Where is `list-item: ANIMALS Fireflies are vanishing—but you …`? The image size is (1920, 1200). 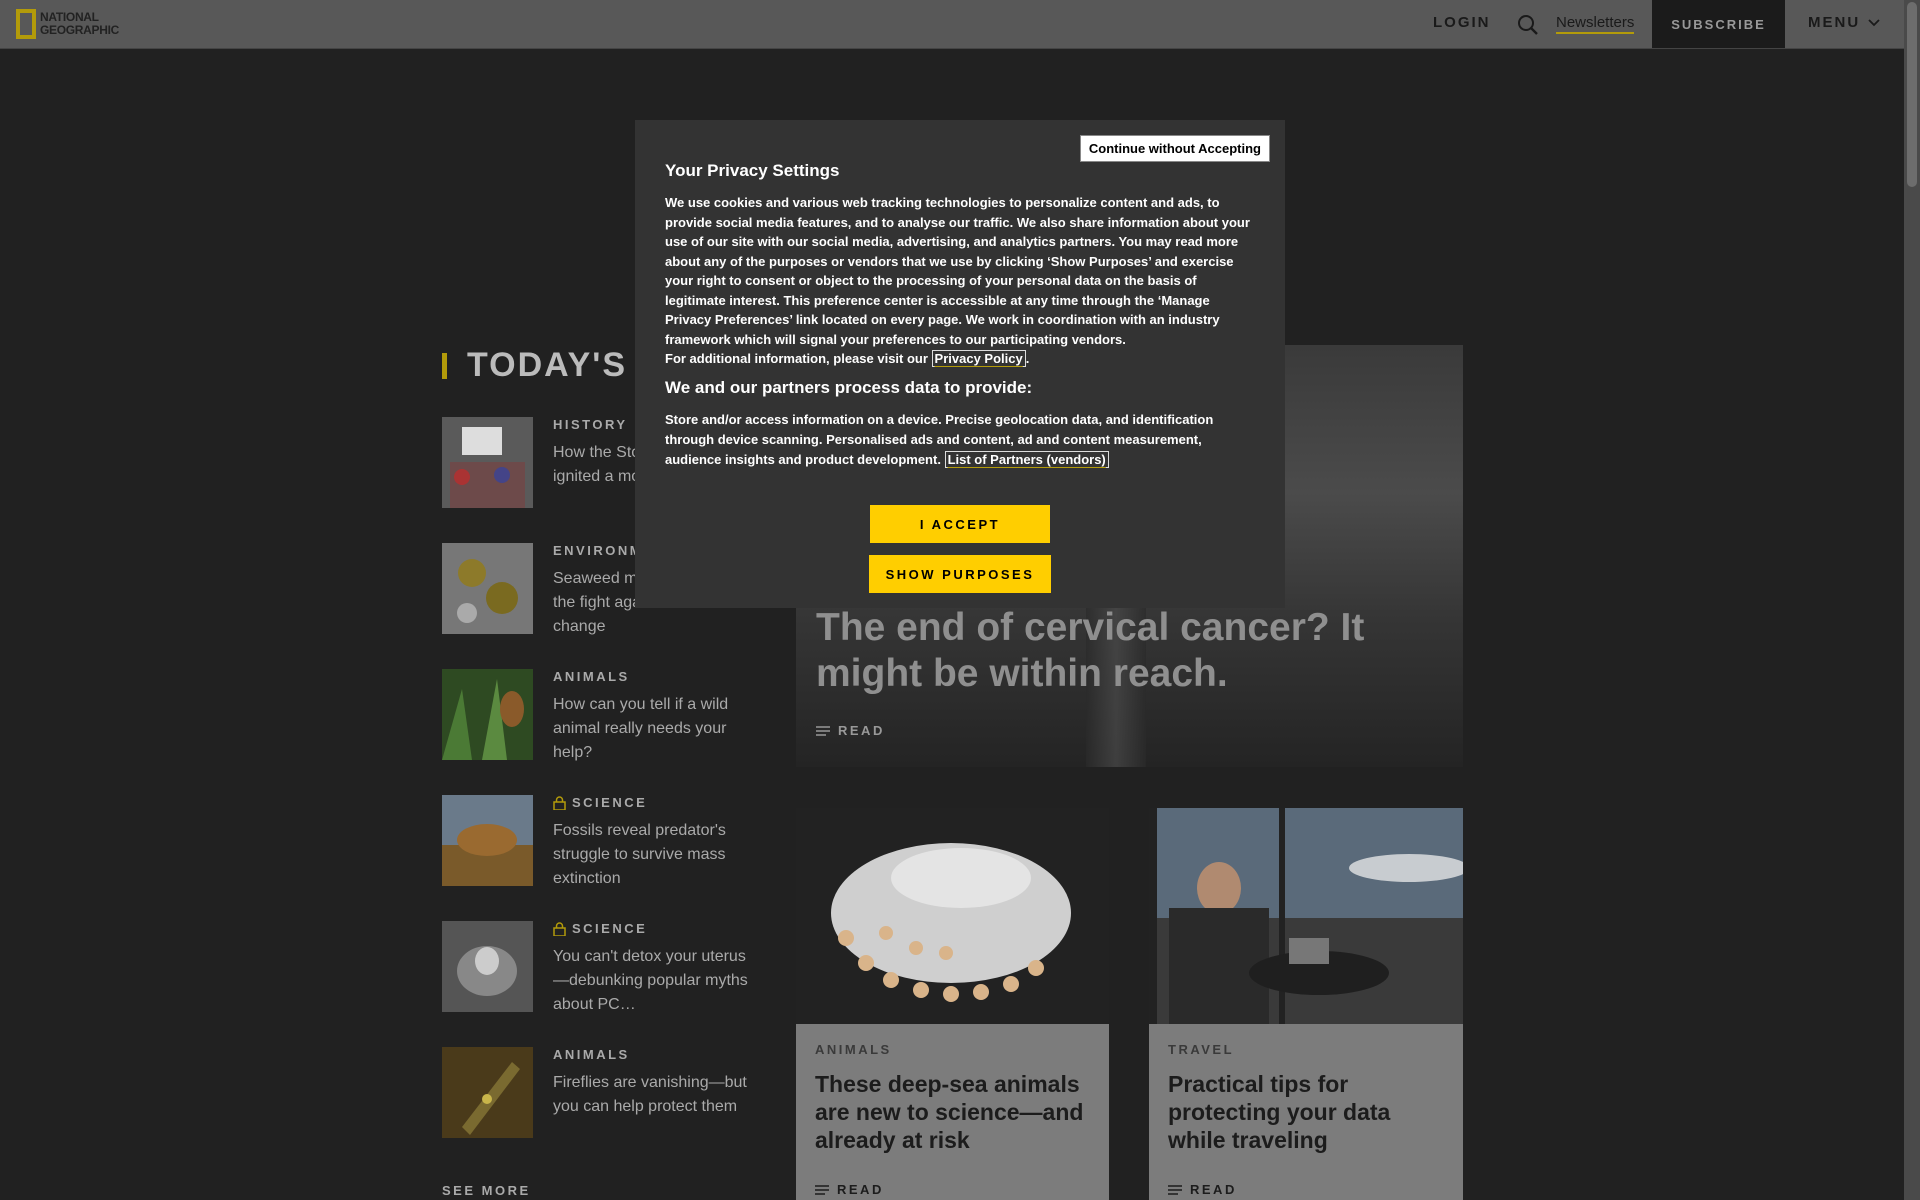
list-item: ANIMALS Fireflies are vanishing—but you … is located at coordinates (602, 1097).